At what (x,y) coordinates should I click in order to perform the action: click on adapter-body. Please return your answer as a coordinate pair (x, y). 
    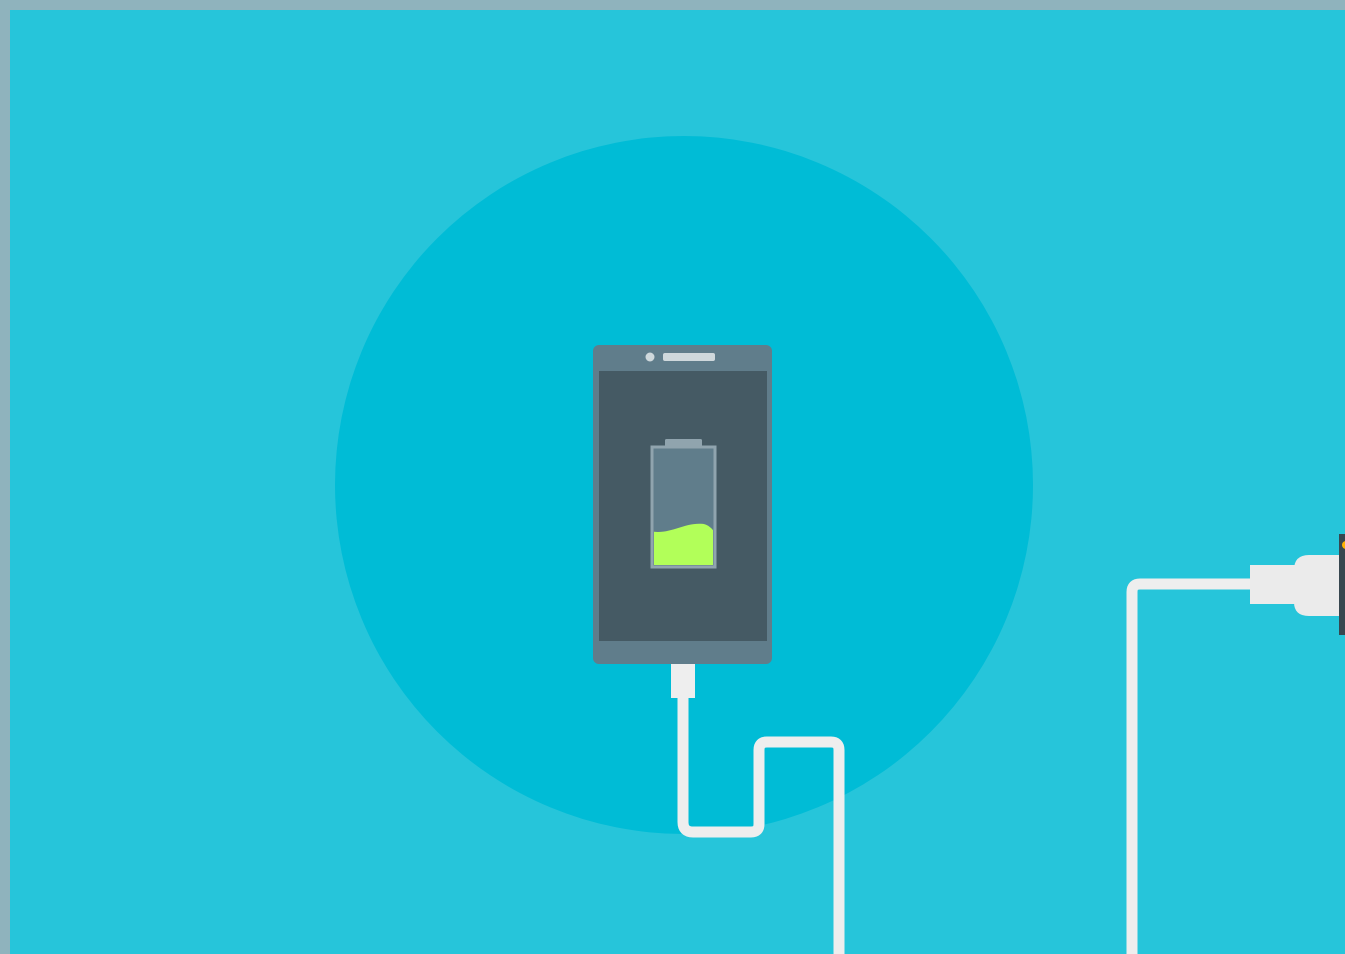
    Looking at the image, I should click on (1317, 585).